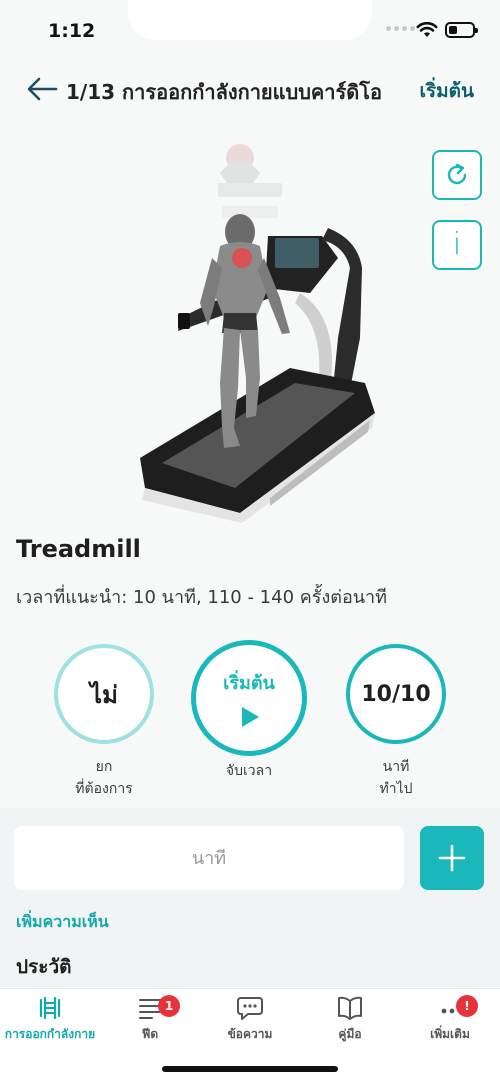 This screenshot has height=1083, width=500. I want to click on battery-icon, so click(461, 30).